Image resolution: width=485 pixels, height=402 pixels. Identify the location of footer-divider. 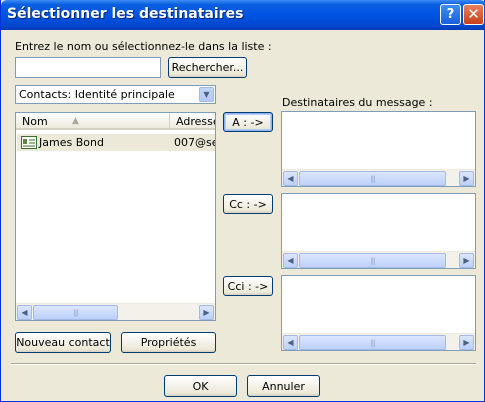
(243, 364).